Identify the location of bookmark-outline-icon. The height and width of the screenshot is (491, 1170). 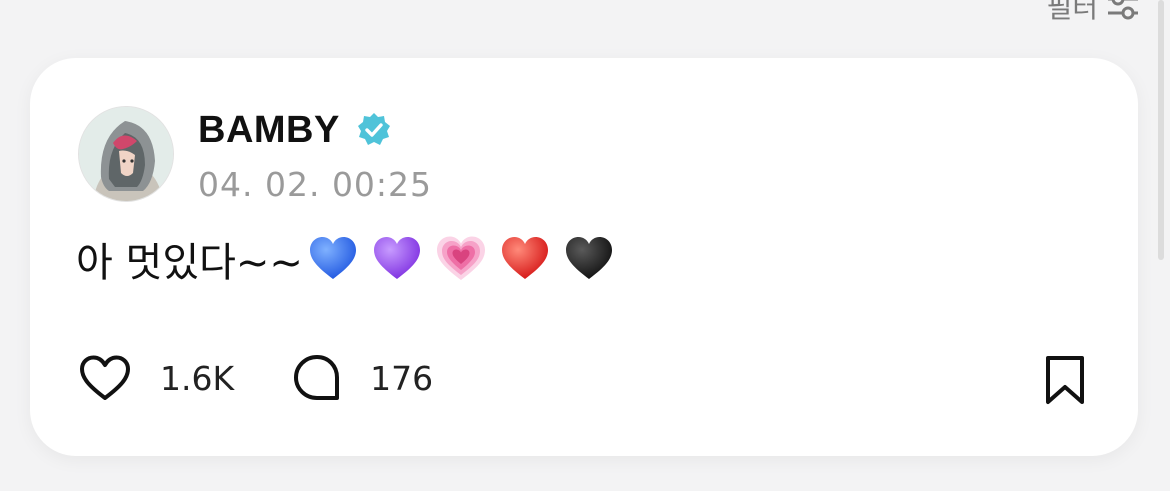
(1065, 380).